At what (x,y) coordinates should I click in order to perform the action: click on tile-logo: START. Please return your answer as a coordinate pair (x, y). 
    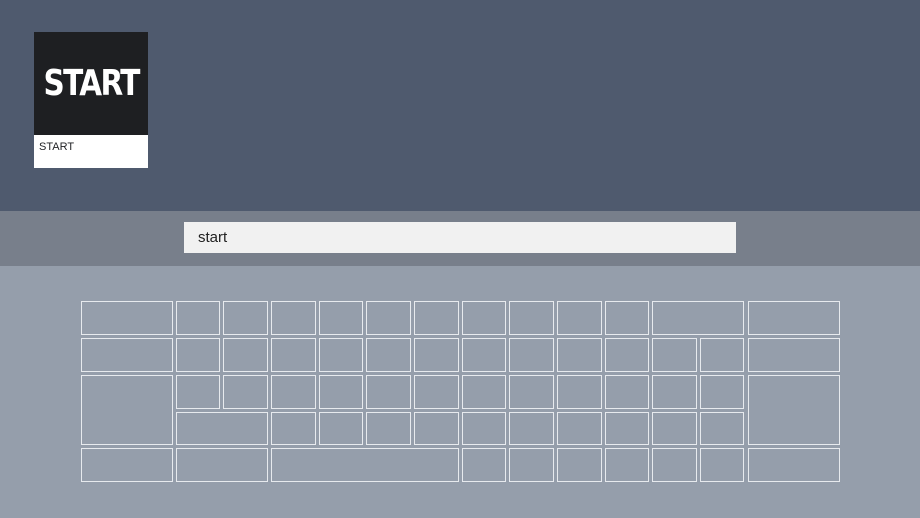
    Looking at the image, I should click on (91, 83).